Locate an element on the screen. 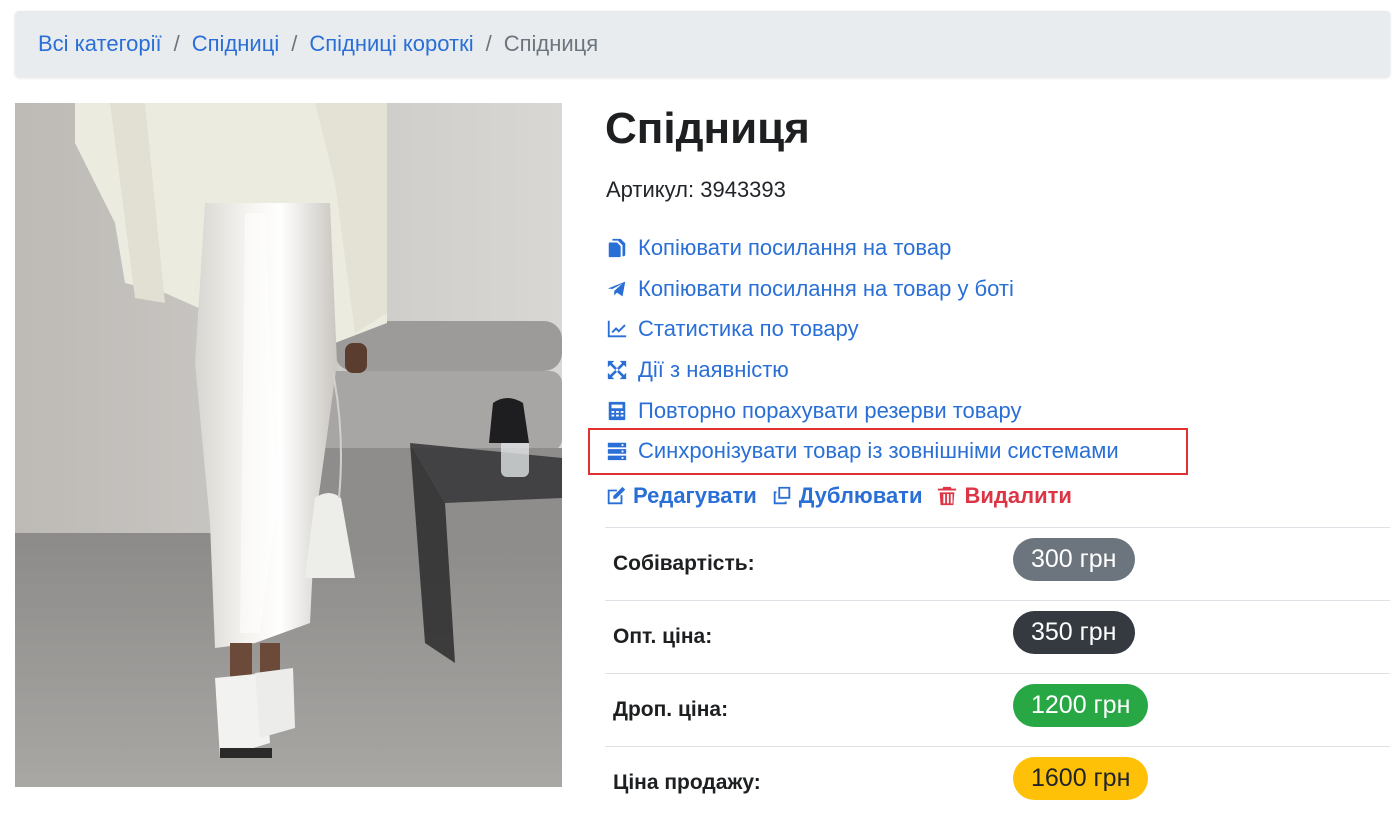  action-label: Копіювати посилання на товар у боті is located at coordinates (826, 288).